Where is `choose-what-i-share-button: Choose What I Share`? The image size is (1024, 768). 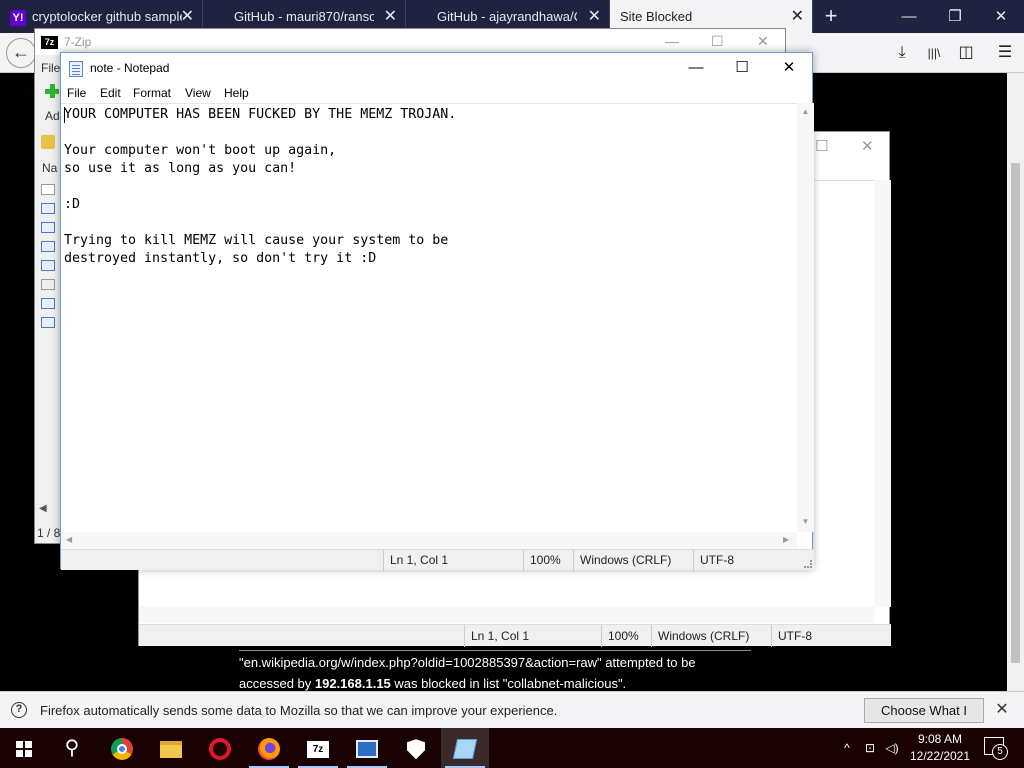 choose-what-i-share-button: Choose What I Share is located at coordinates (924, 719).